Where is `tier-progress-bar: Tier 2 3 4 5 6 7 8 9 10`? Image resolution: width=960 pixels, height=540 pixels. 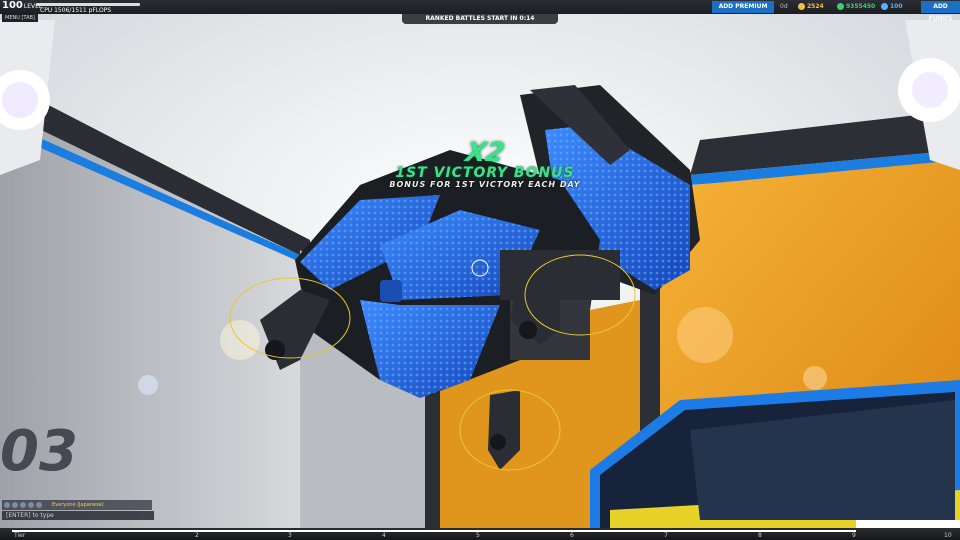 tier-progress-bar: Tier 2 3 4 5 6 7 8 9 10 is located at coordinates (480, 534).